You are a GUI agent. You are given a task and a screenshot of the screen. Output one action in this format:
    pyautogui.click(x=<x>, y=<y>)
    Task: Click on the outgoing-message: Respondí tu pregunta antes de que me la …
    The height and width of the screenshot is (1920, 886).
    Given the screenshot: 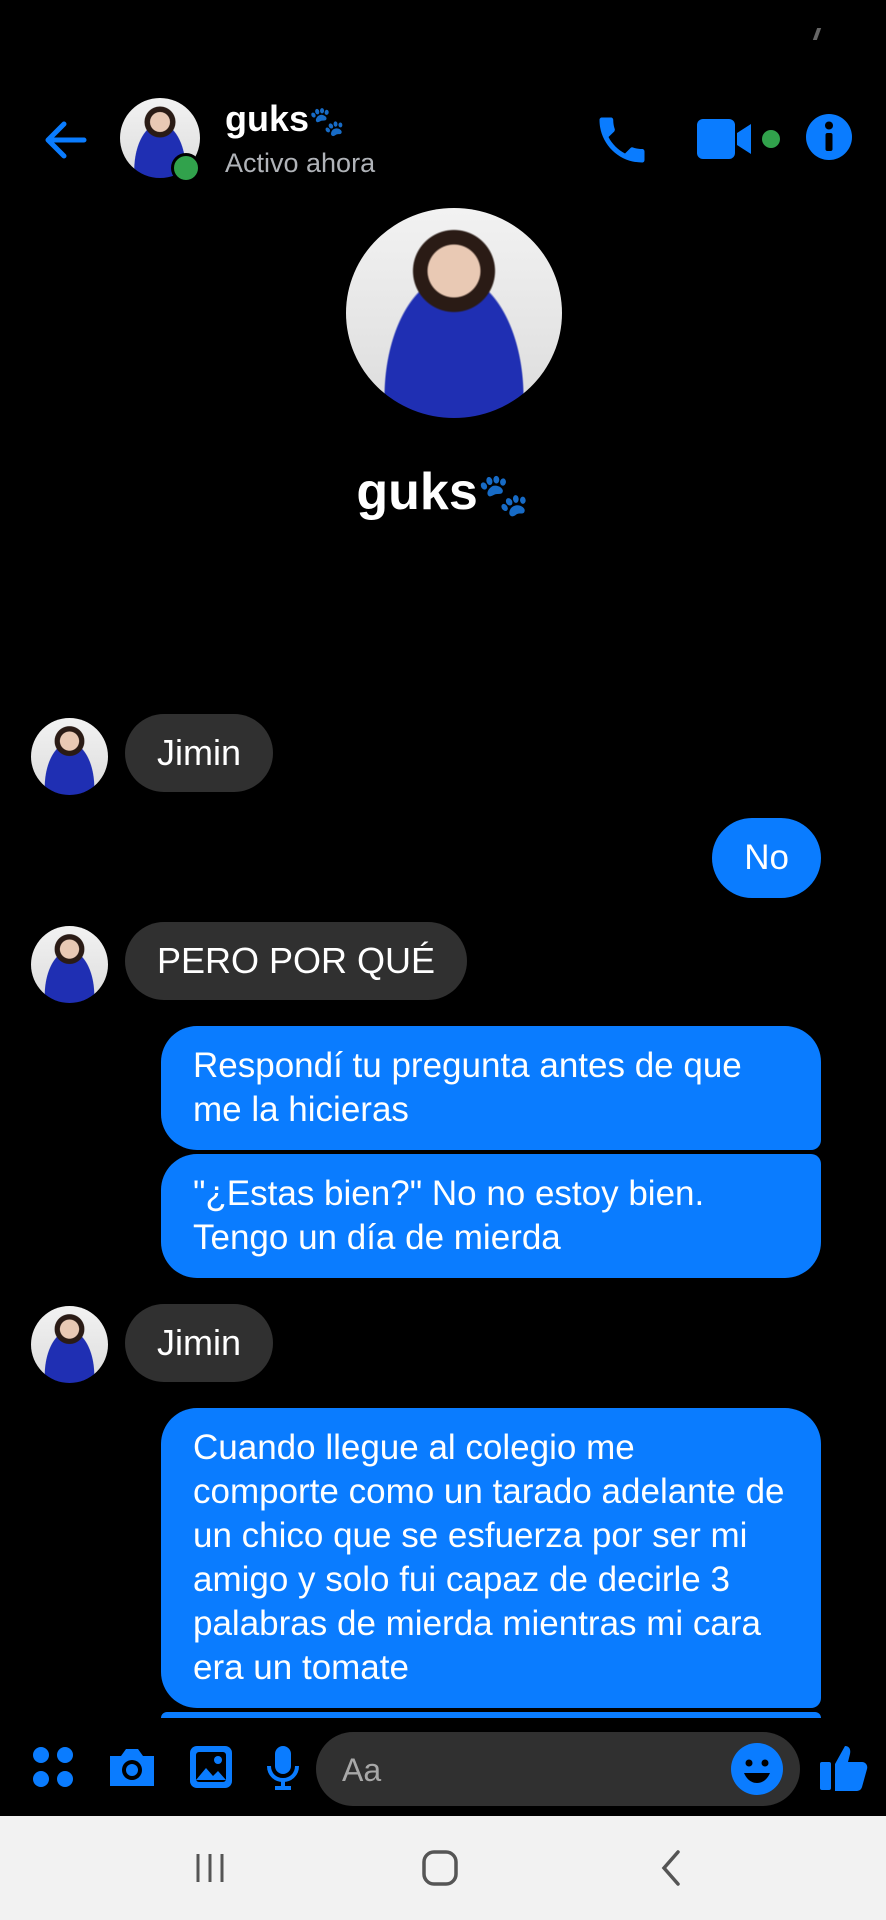 What is the action you would take?
    pyautogui.click(x=491, y=1088)
    